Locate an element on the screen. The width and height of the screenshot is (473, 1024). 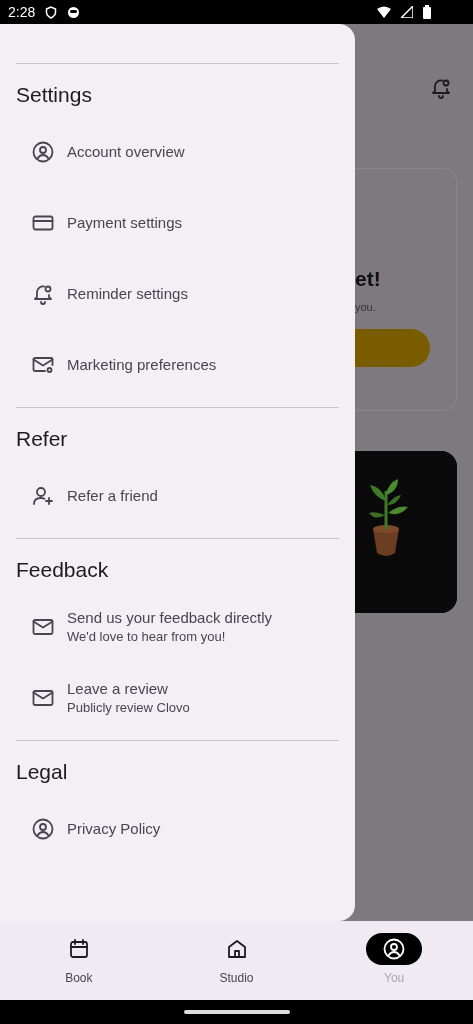
drawer-item: Refer a friend is located at coordinates (177, 495).